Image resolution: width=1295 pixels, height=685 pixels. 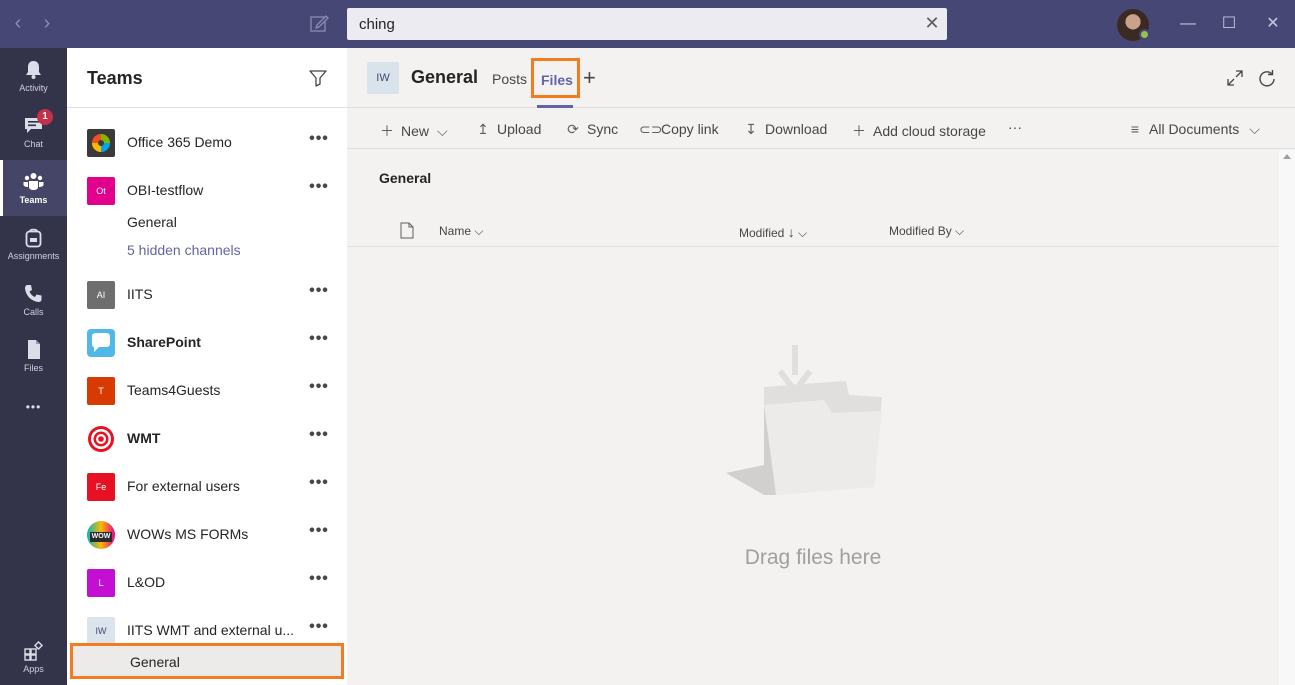 I want to click on modified-by-column-label: Modified By, so click(x=920, y=231).